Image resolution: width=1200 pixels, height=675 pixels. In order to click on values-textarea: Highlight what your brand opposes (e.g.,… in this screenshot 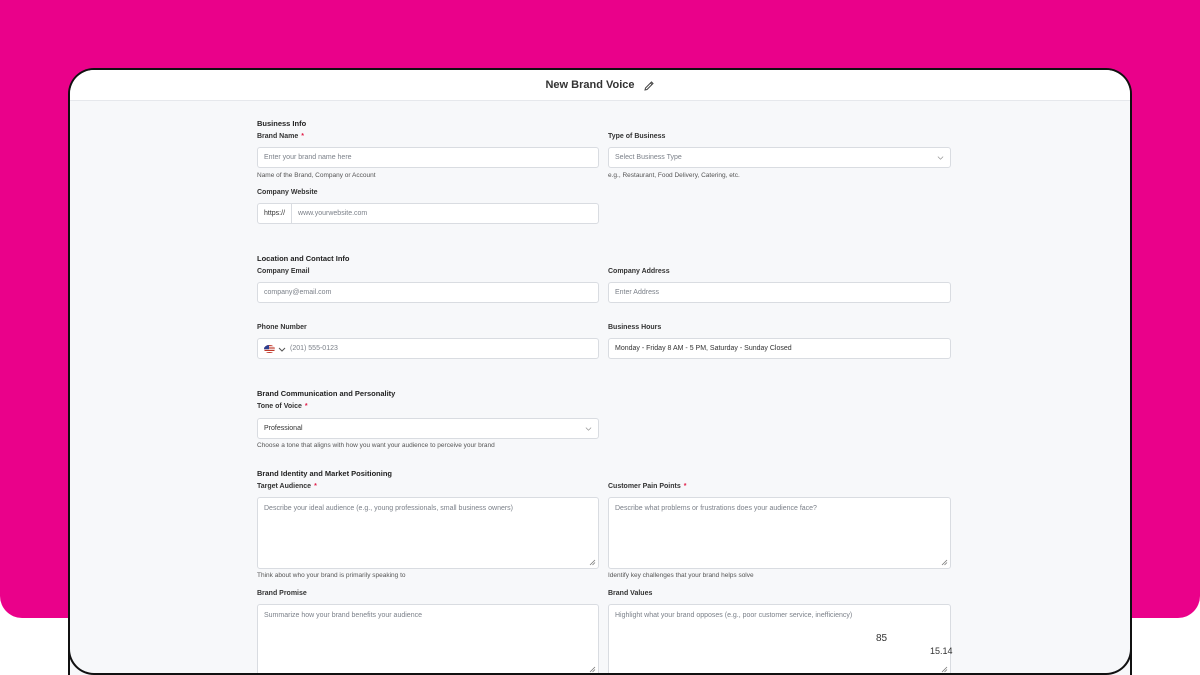, I will do `click(779, 639)`.